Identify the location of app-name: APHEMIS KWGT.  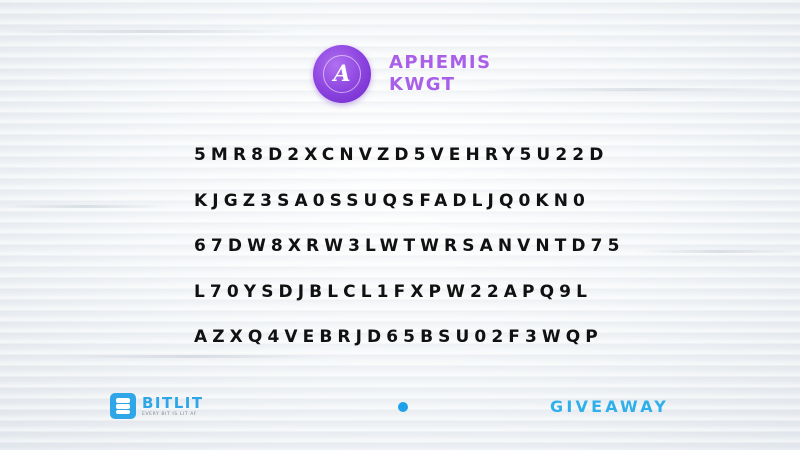
(440, 74).